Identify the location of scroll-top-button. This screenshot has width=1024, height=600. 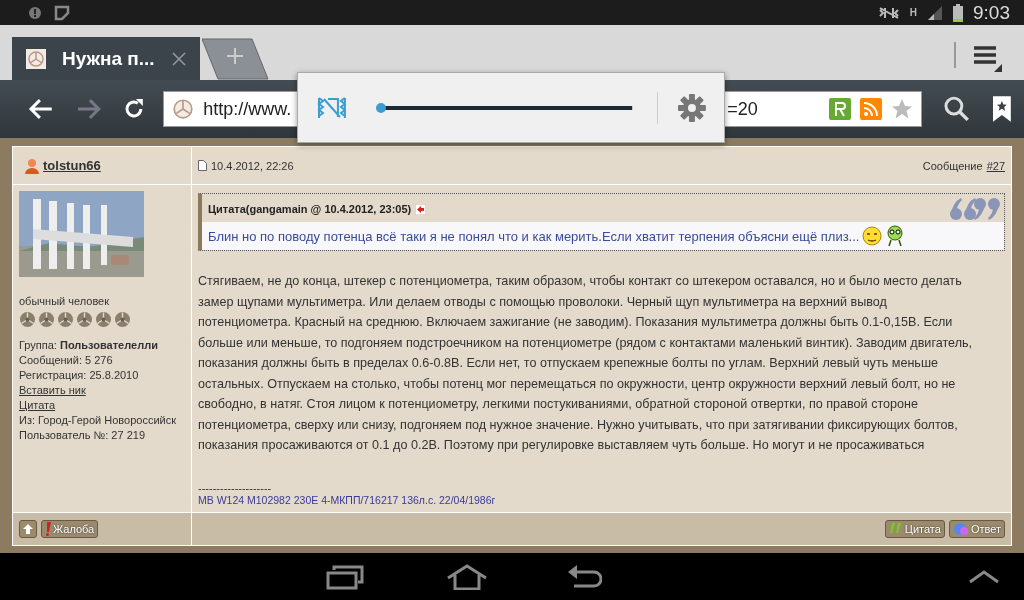
(28, 529).